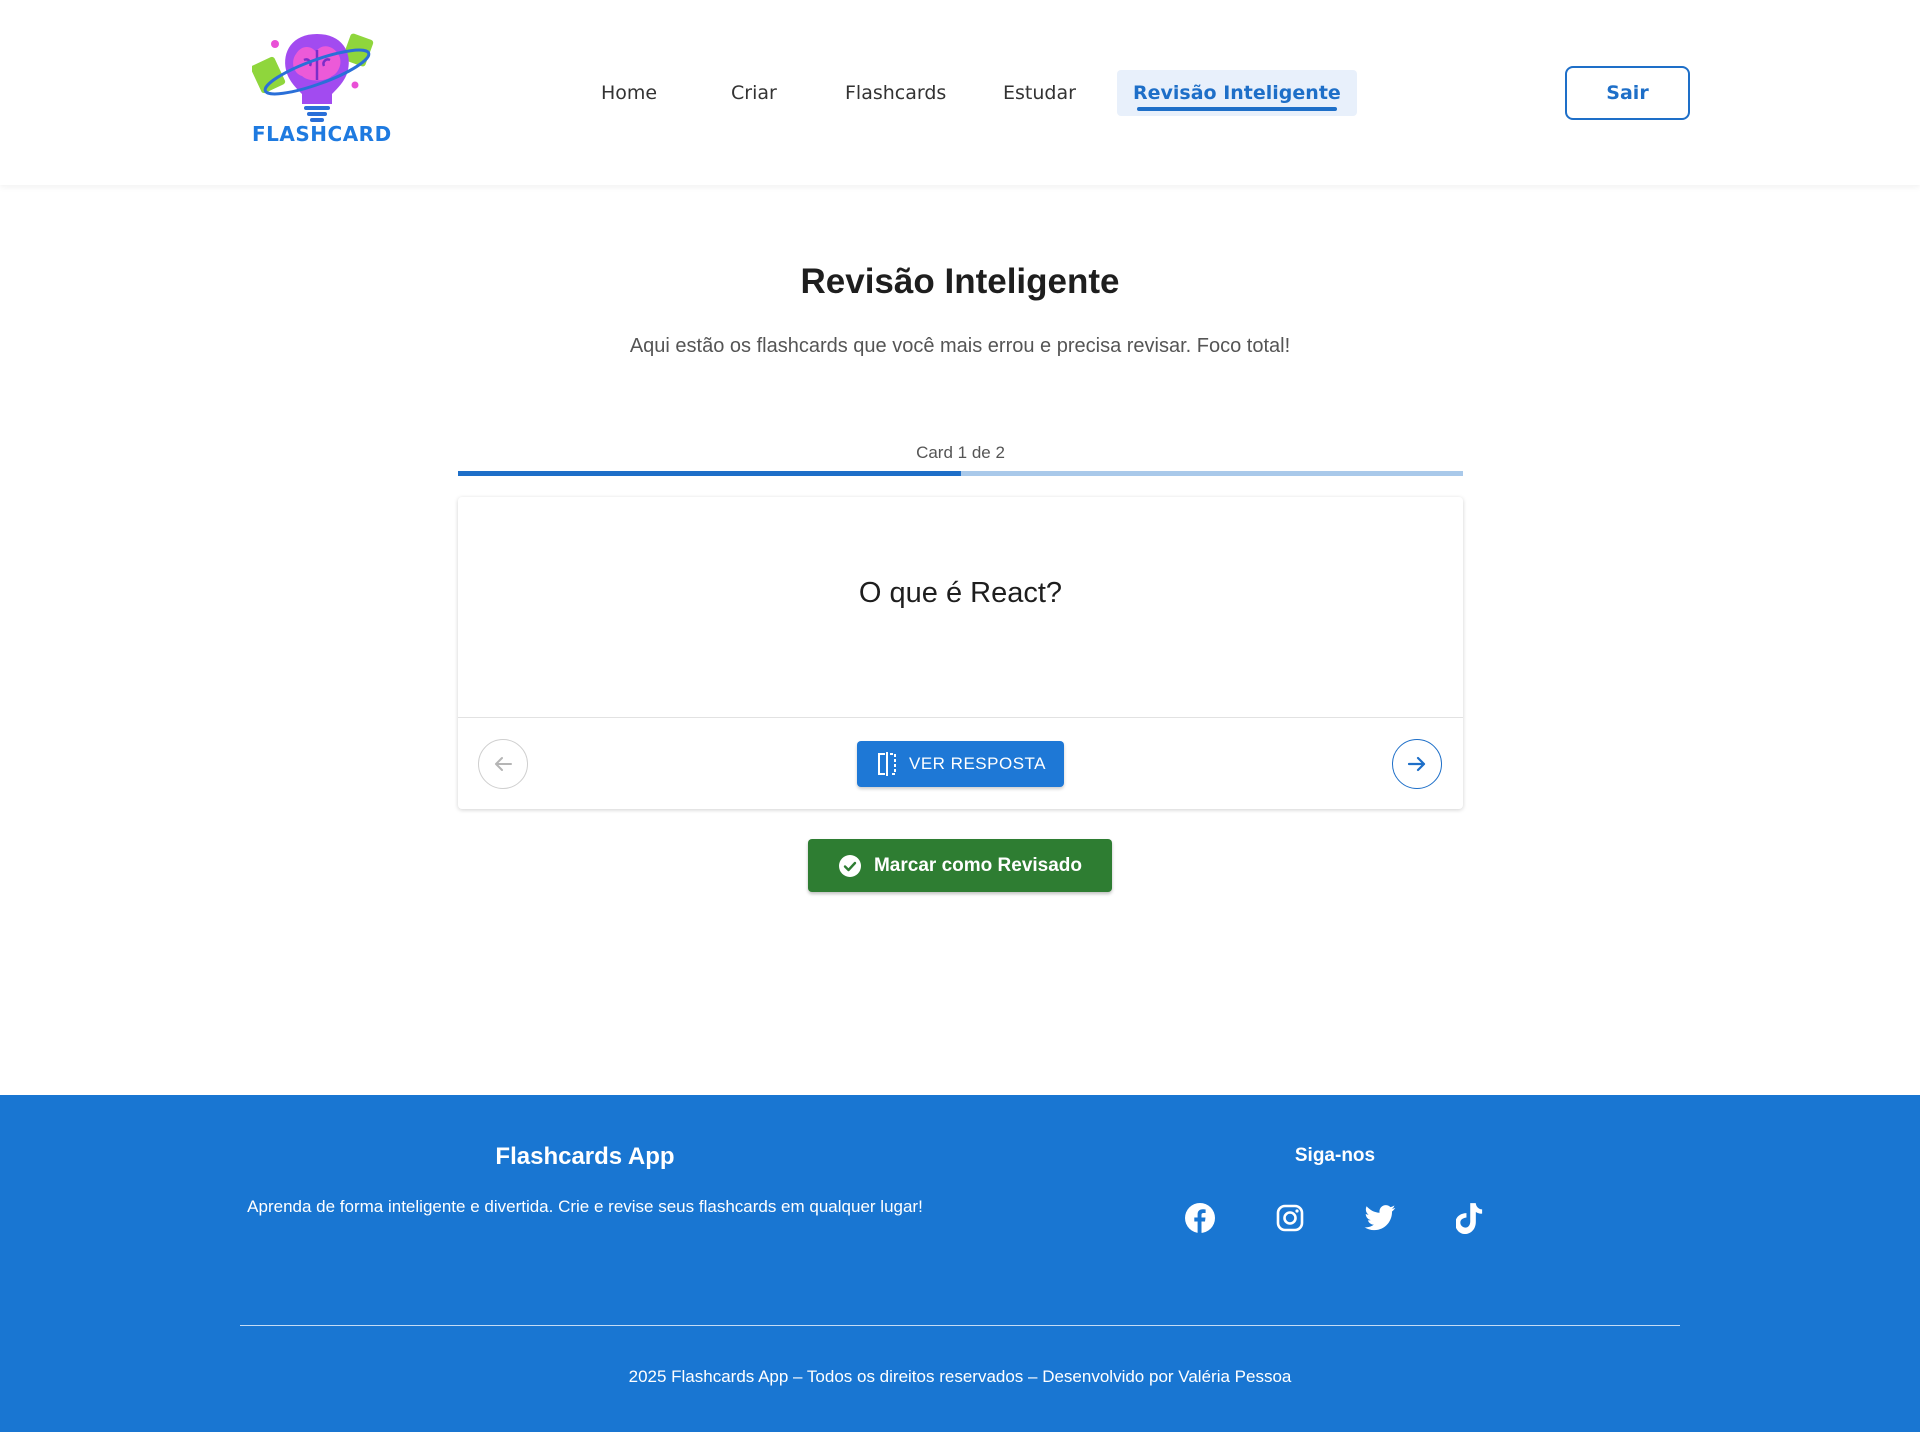 The width and height of the screenshot is (1920, 1432). I want to click on twitter-link, so click(1380, 1218).